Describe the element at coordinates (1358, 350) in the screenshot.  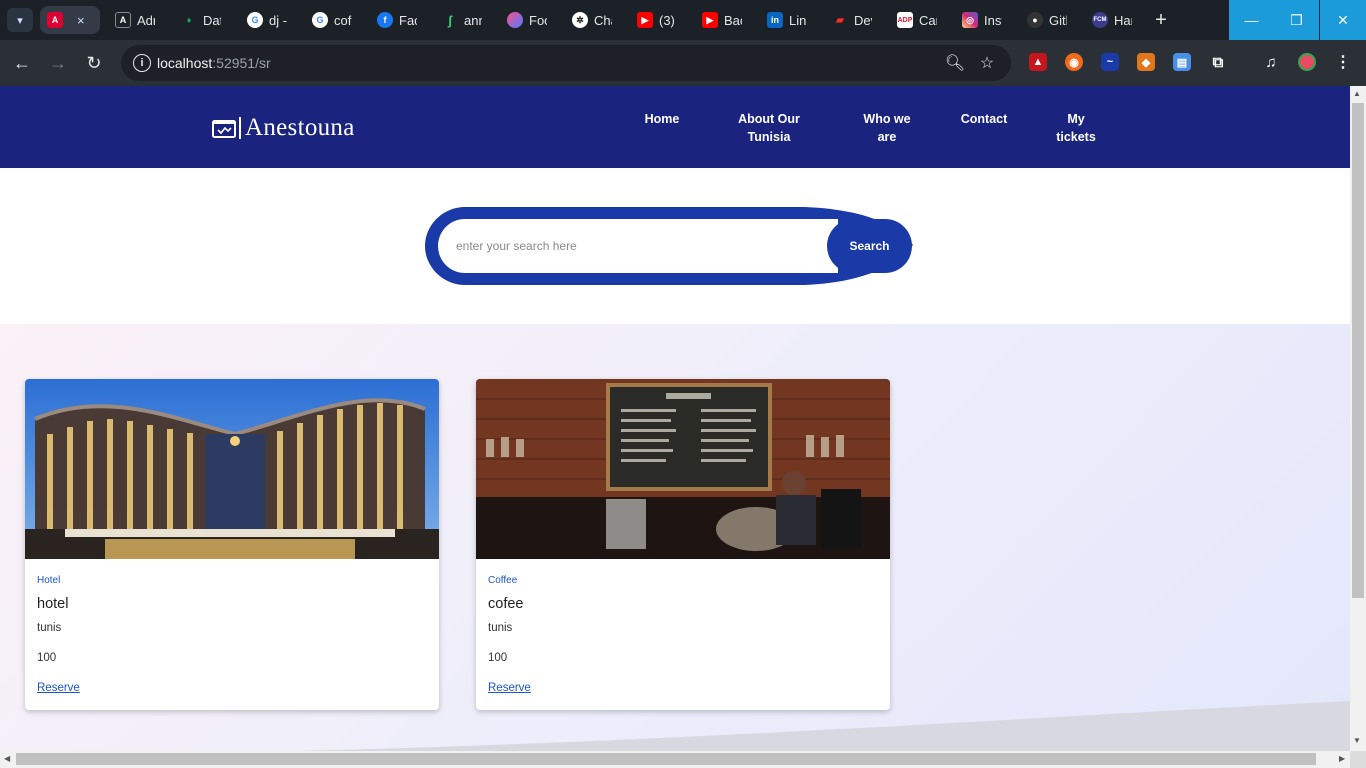
I see `vertical-scroll-thumb` at that location.